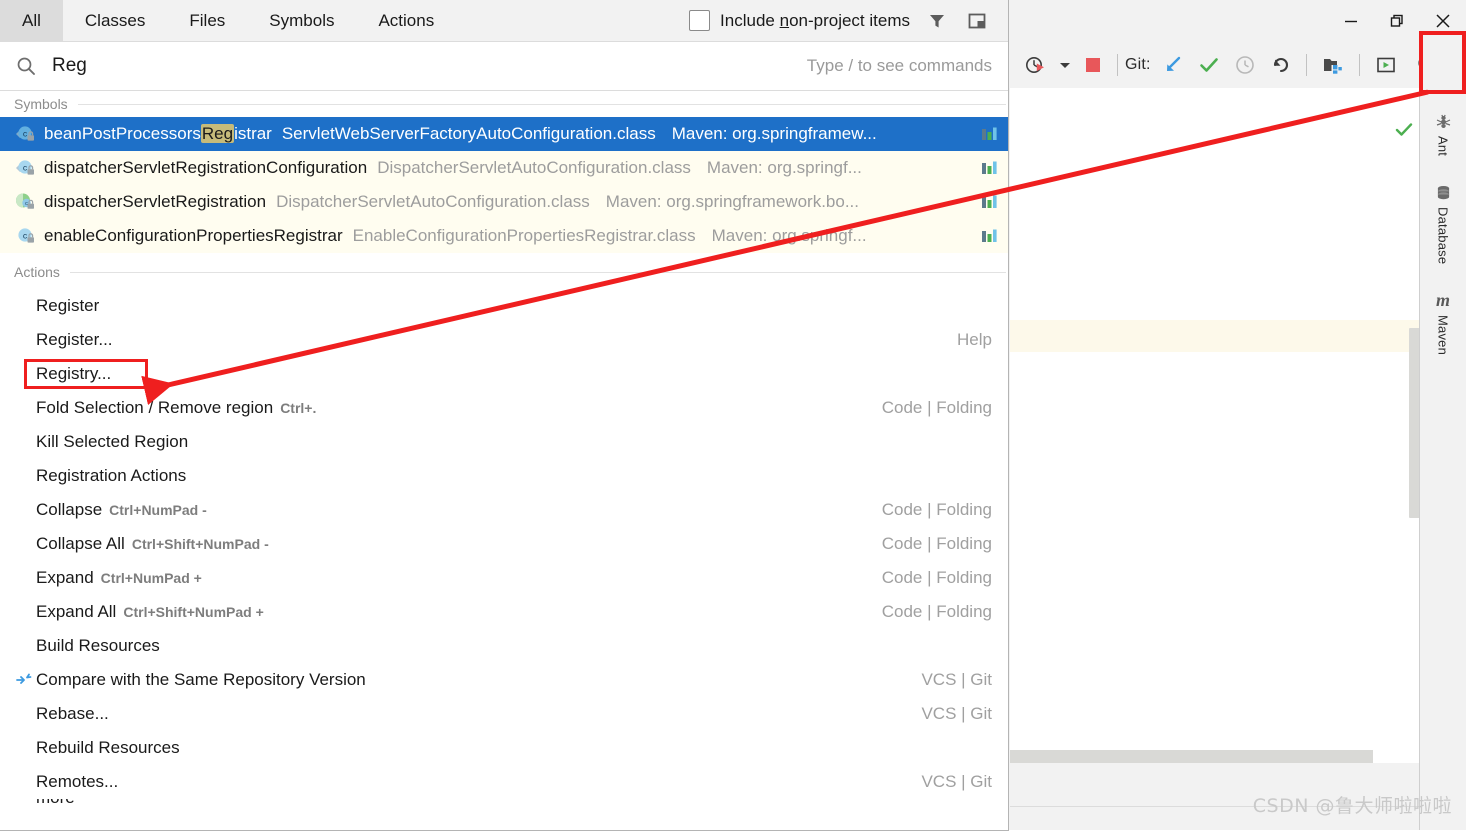 The width and height of the screenshot is (1466, 831). Describe the element at coordinates (1443, 236) in the screenshot. I see `sidebar-item-label-database: Database` at that location.